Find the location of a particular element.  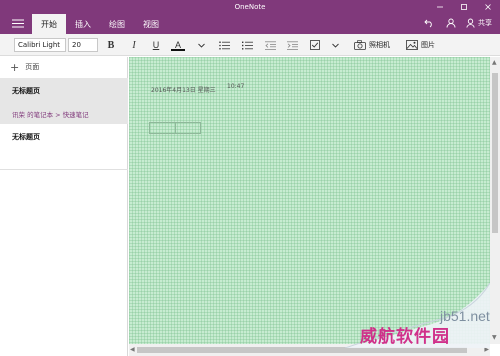

close-button is located at coordinates (488, 7).